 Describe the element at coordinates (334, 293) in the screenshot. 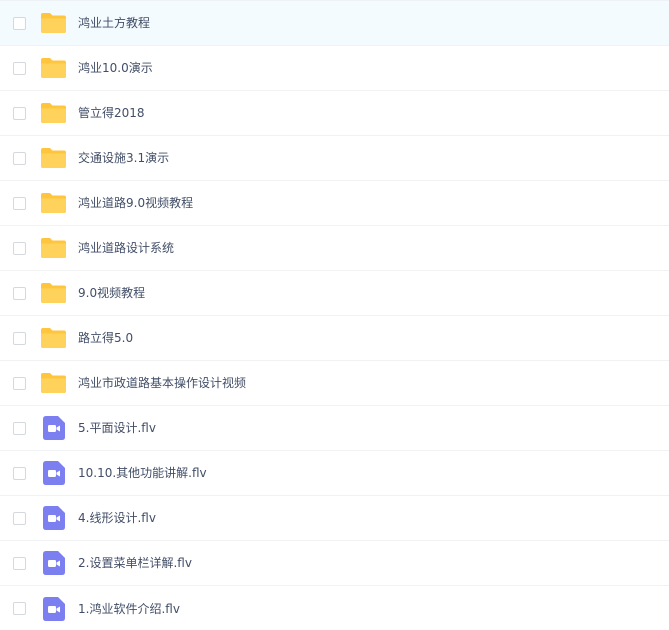

I see `folder-row: 9.0视频教程` at that location.